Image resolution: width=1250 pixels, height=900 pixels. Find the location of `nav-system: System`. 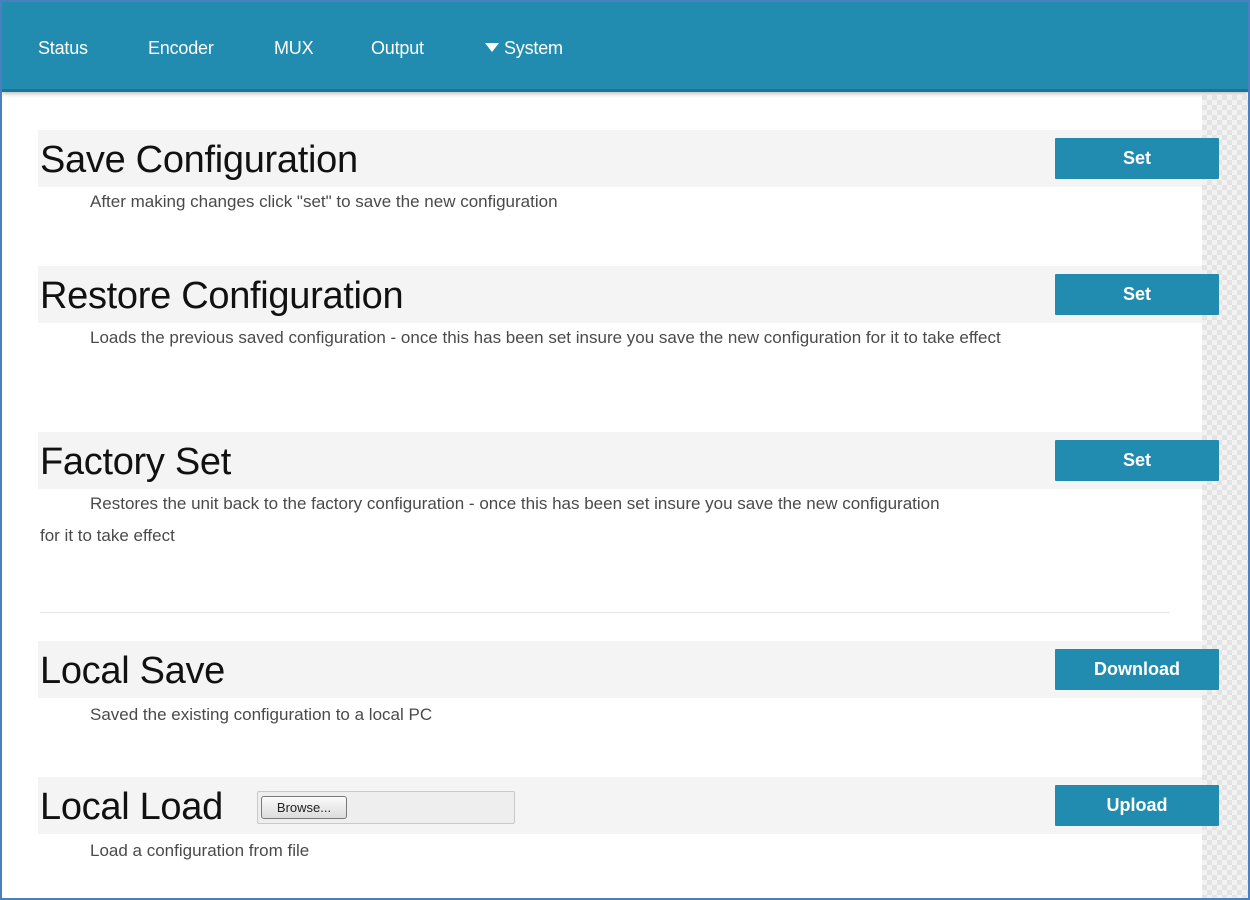

nav-system: System is located at coordinates (524, 48).